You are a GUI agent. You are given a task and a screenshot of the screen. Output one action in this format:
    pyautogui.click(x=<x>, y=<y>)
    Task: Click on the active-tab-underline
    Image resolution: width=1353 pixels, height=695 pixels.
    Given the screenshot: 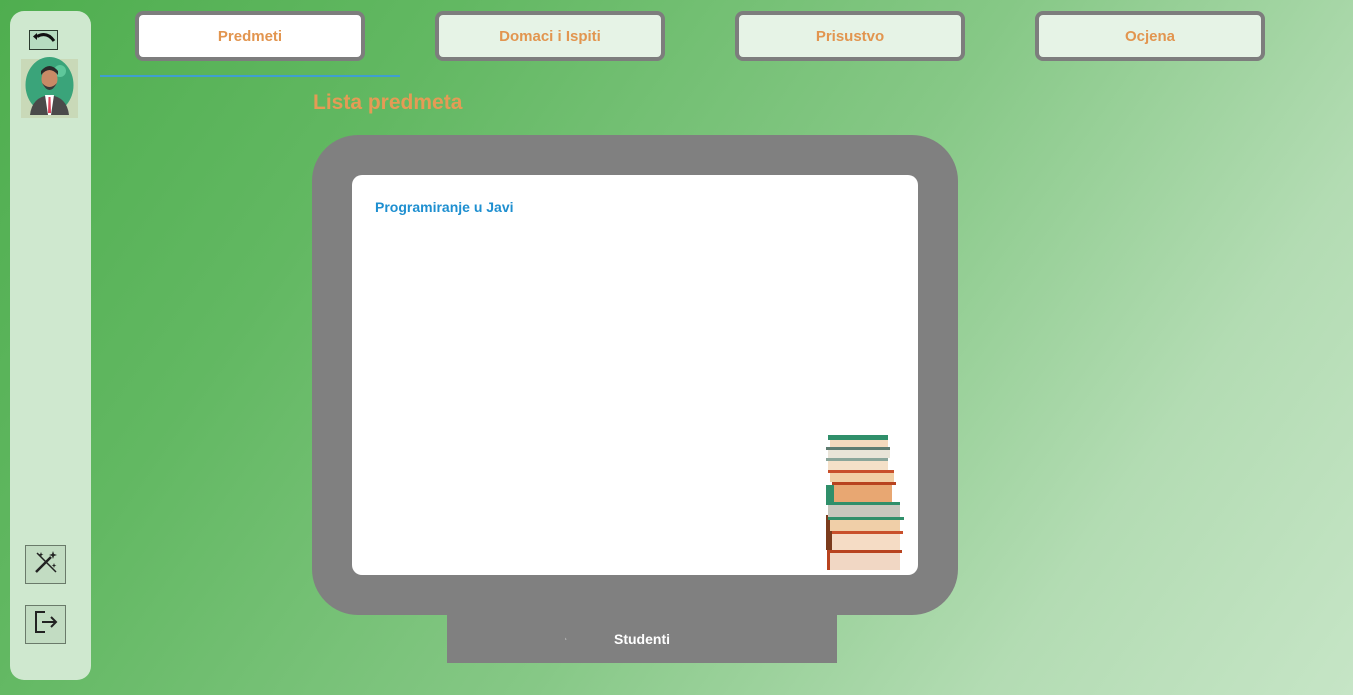 What is the action you would take?
    pyautogui.click(x=250, y=76)
    